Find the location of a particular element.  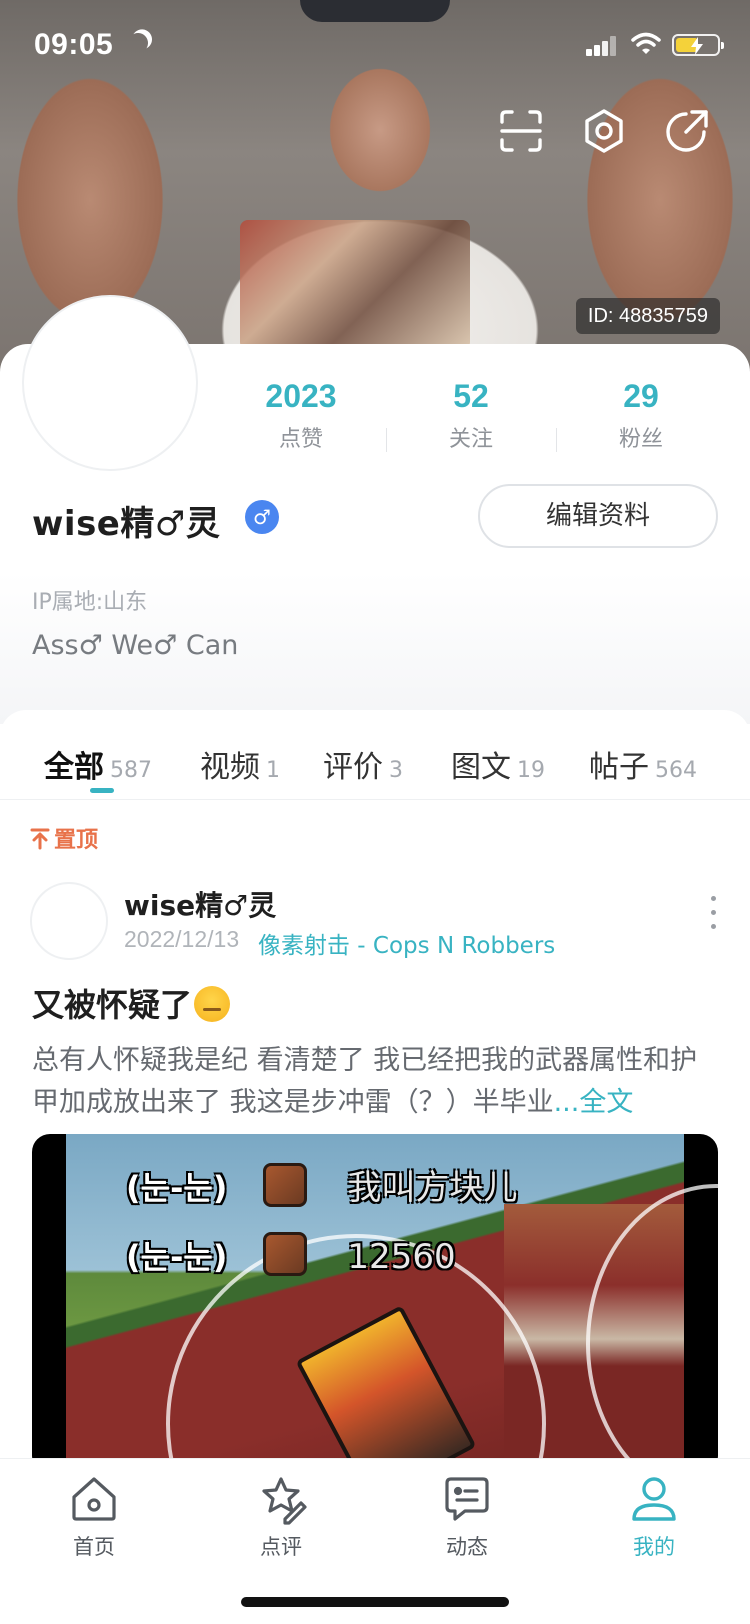

profile-icon is located at coordinates (654, 1499).